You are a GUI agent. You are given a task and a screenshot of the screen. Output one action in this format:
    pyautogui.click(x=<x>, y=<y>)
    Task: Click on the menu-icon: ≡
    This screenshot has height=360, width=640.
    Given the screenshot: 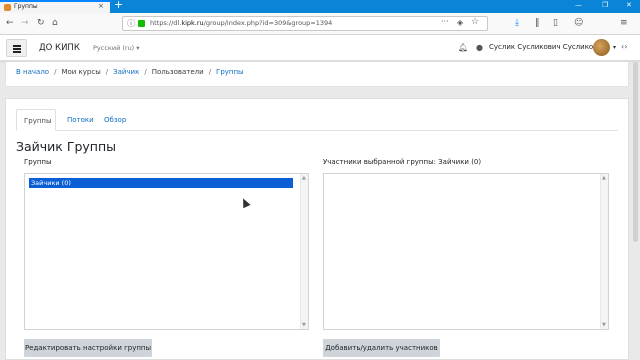 What is the action you would take?
    pyautogui.click(x=624, y=23)
    